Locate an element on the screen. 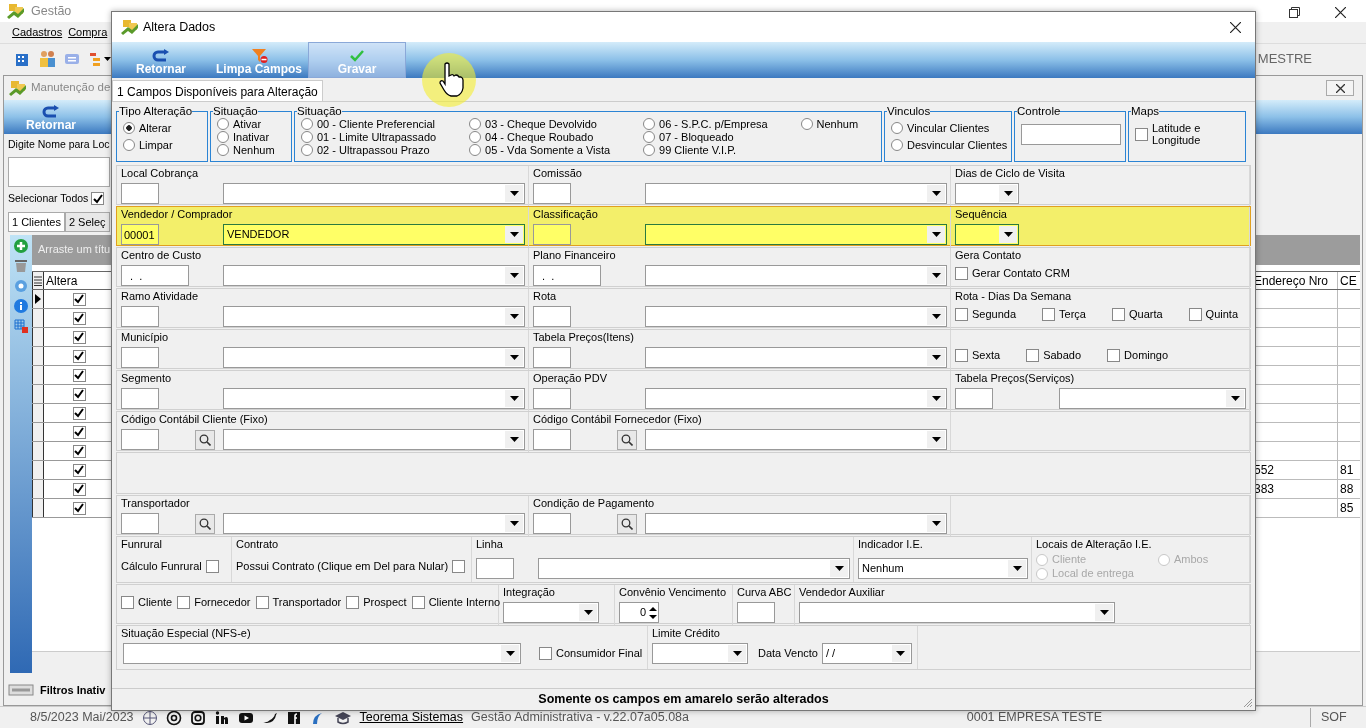  menu-item: Cadastros is located at coordinates (37, 32).